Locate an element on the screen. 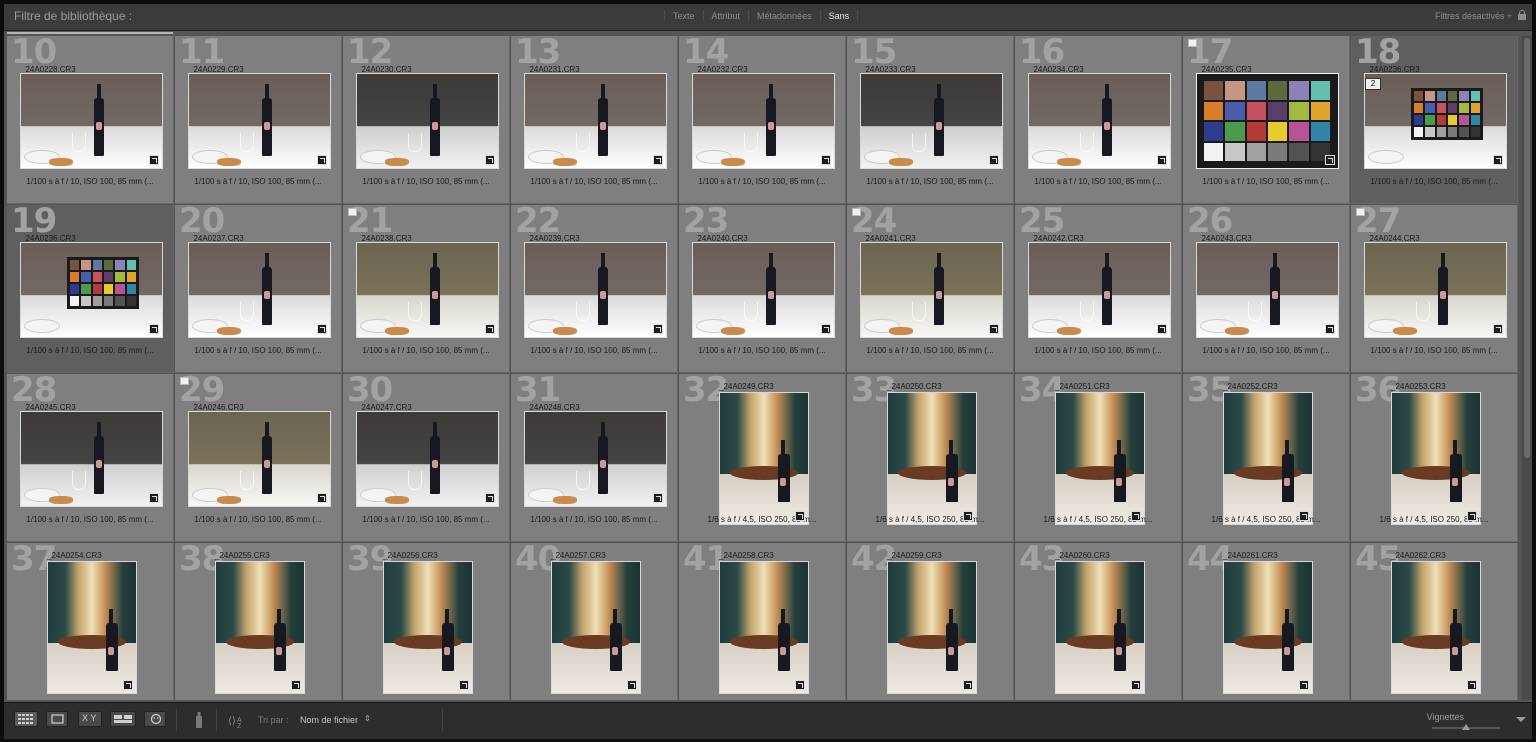 The image size is (1536, 742). thumbnail-cell: 39 _24A0256.CR3 is located at coordinates (426, 619).